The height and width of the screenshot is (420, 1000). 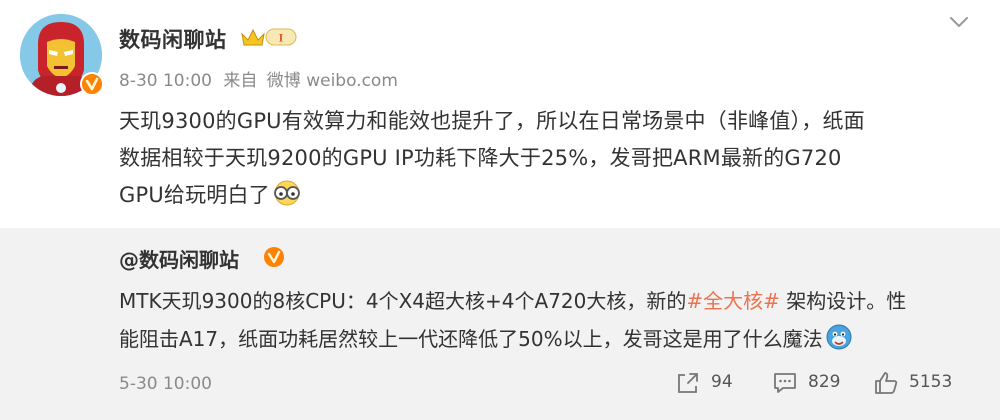 I want to click on repost-text-line: 能阻击A17，纸面功耗居然较上一代还降低了50%以上，发哥这是用了什么魔法, so click(x=549, y=339).